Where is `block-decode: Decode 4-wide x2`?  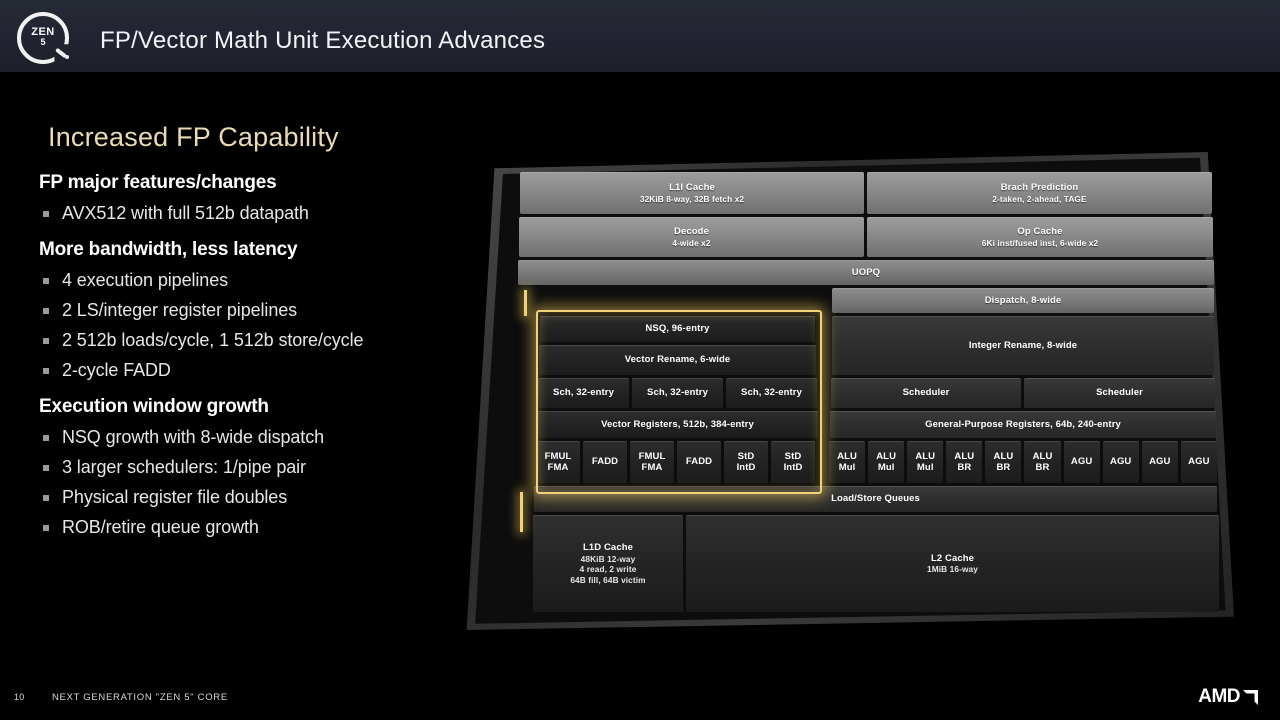 block-decode: Decode 4-wide x2 is located at coordinates (691, 237).